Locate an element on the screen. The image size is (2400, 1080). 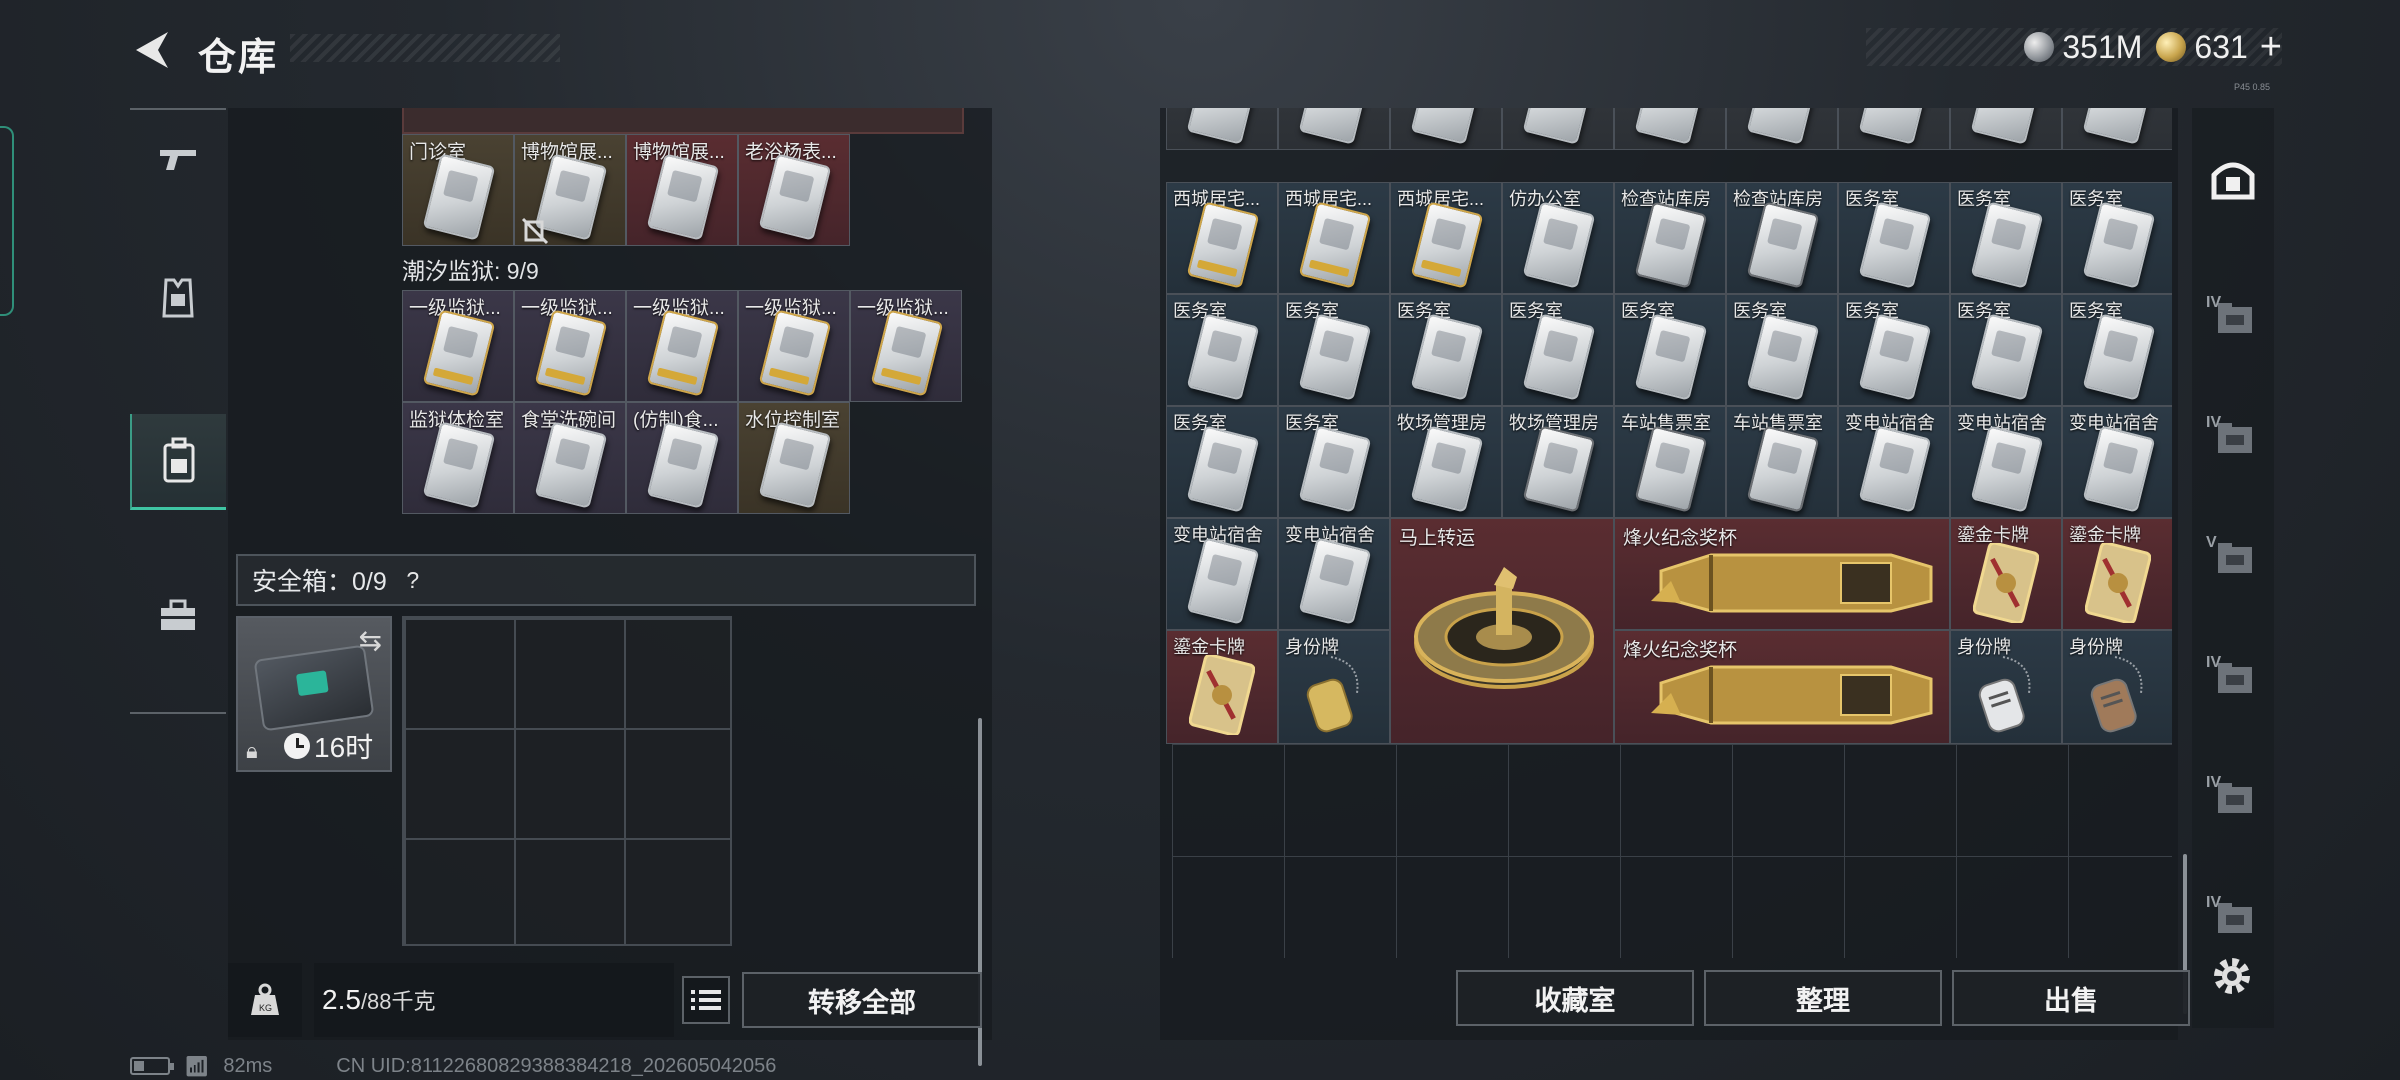
storage-tab-1-tab: IV is located at coordinates (2233, 318).